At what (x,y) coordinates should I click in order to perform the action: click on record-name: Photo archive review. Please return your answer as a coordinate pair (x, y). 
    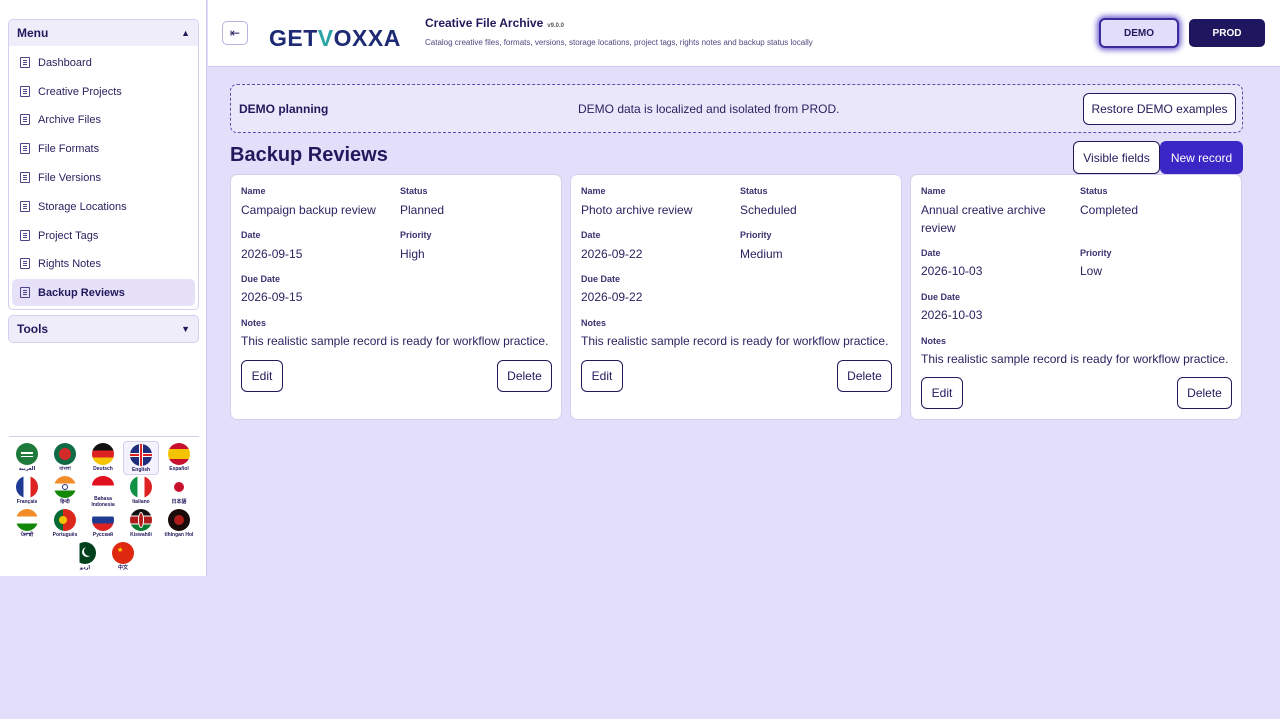
    Looking at the image, I should click on (637, 210).